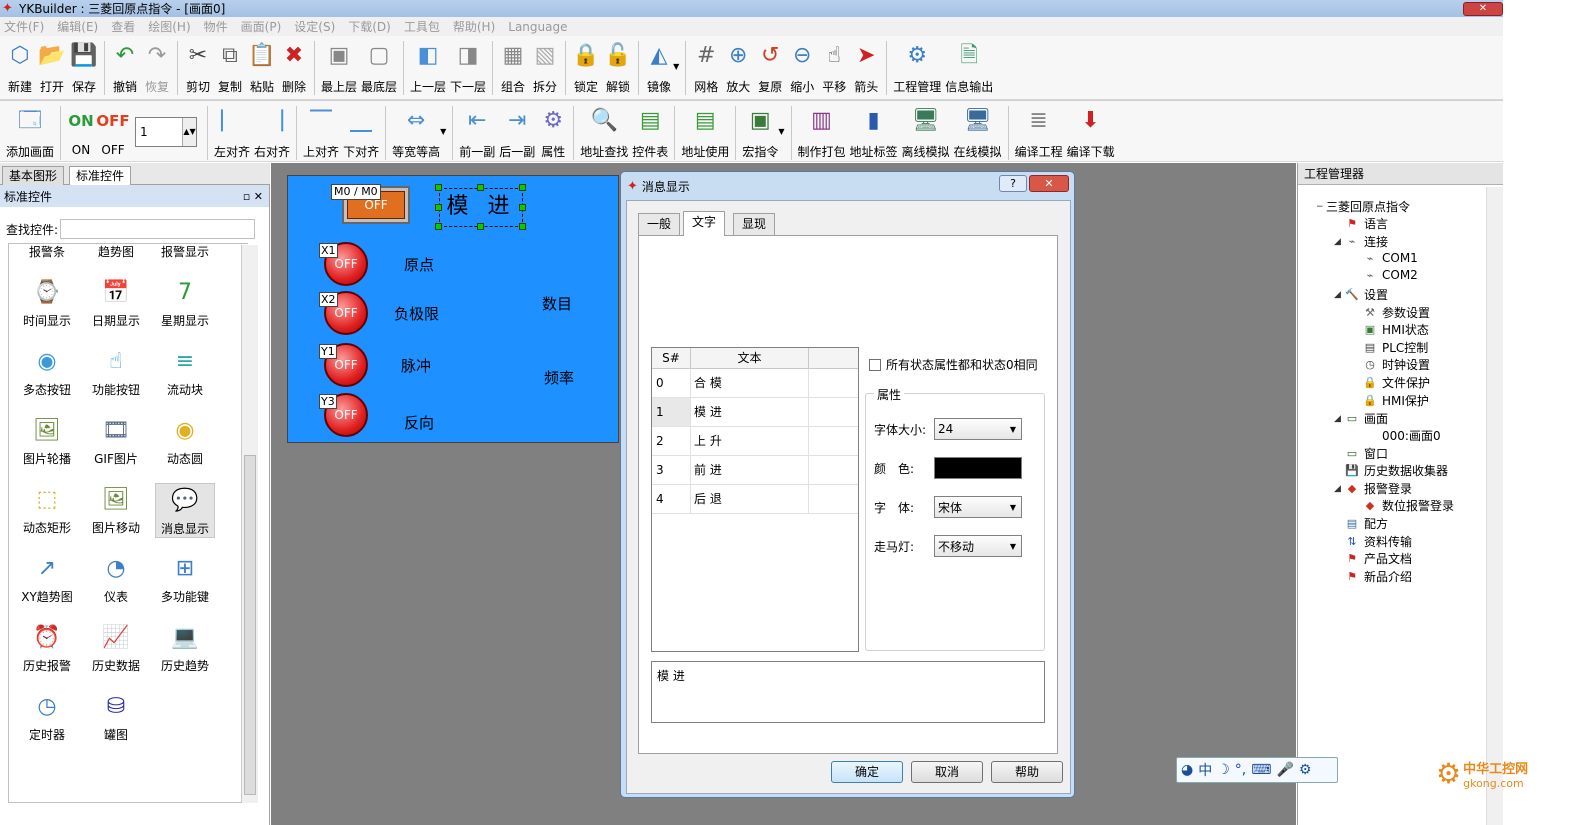 The image size is (1594, 825). Describe the element at coordinates (848, 692) in the screenshot. I see `state-text-editor: 模 进` at that location.